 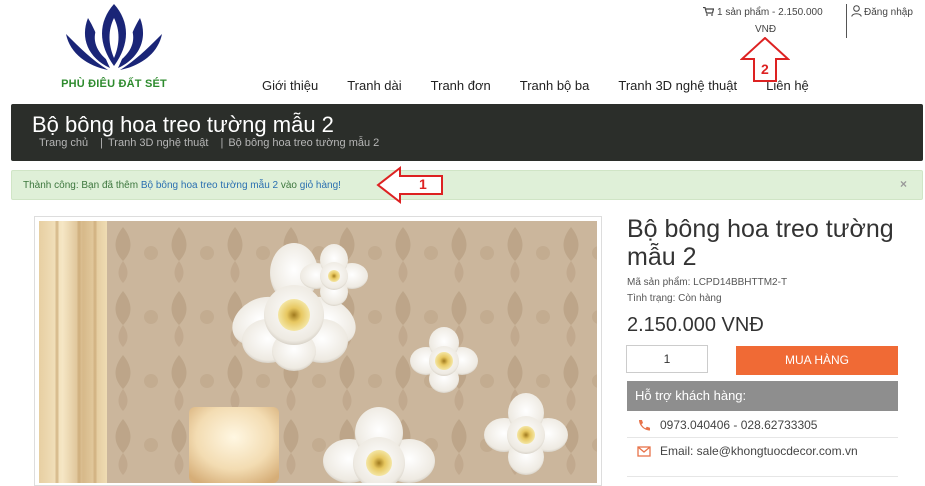 What do you see at coordinates (707, 282) in the screenshot?
I see `product-code: Mã sản phẩm: LCPD14BBHTTM2-T` at bounding box center [707, 282].